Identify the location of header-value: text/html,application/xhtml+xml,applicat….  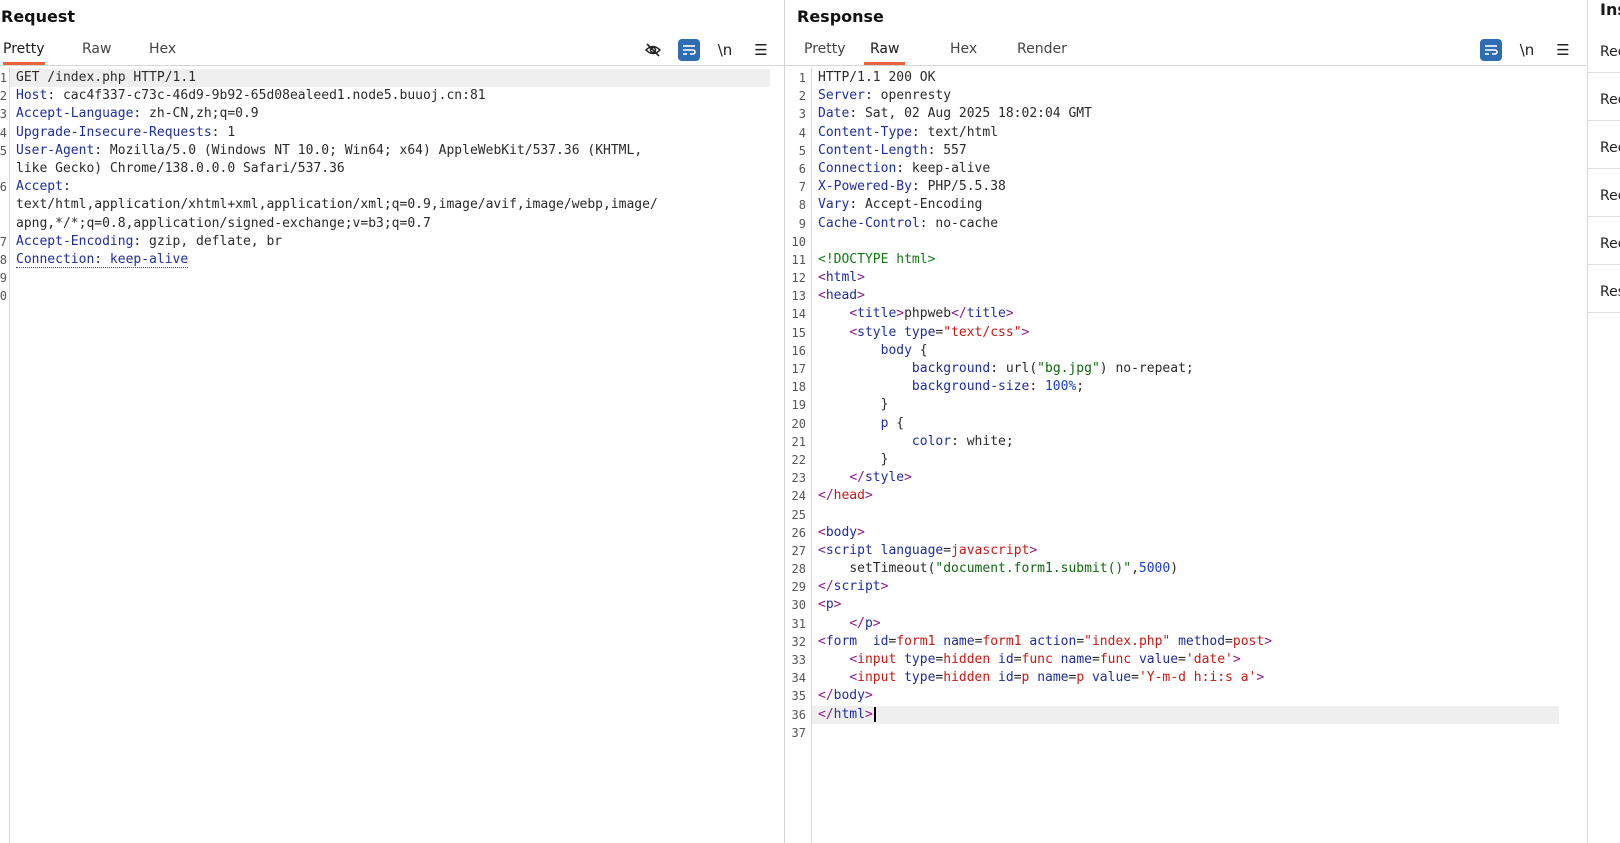
(337, 205).